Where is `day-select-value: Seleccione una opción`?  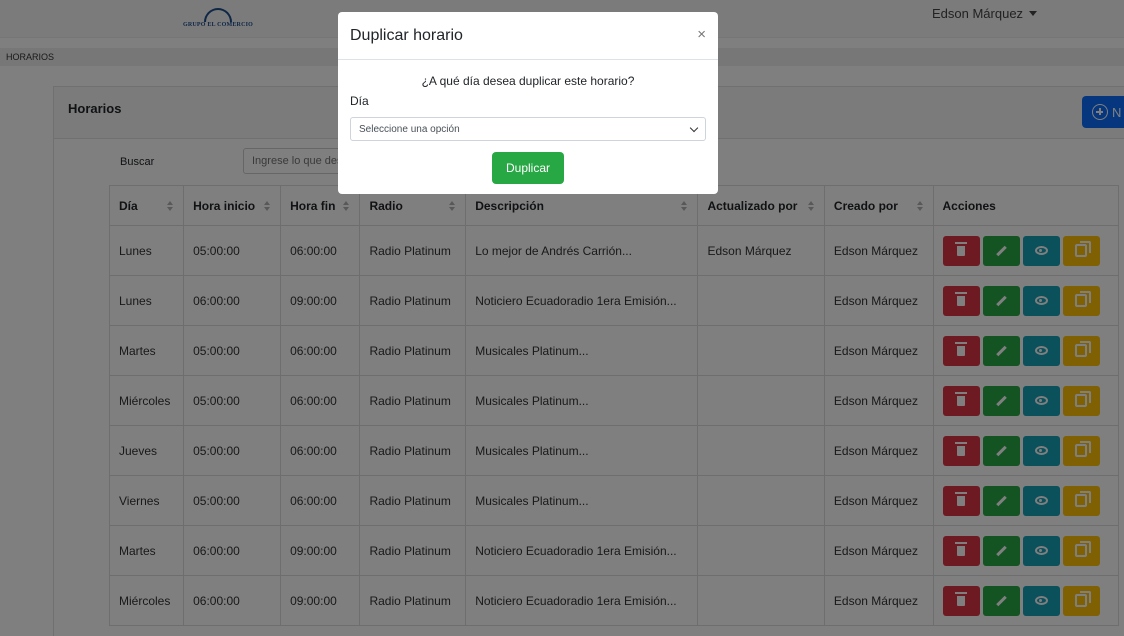 day-select-value: Seleccione una opción is located at coordinates (409, 129).